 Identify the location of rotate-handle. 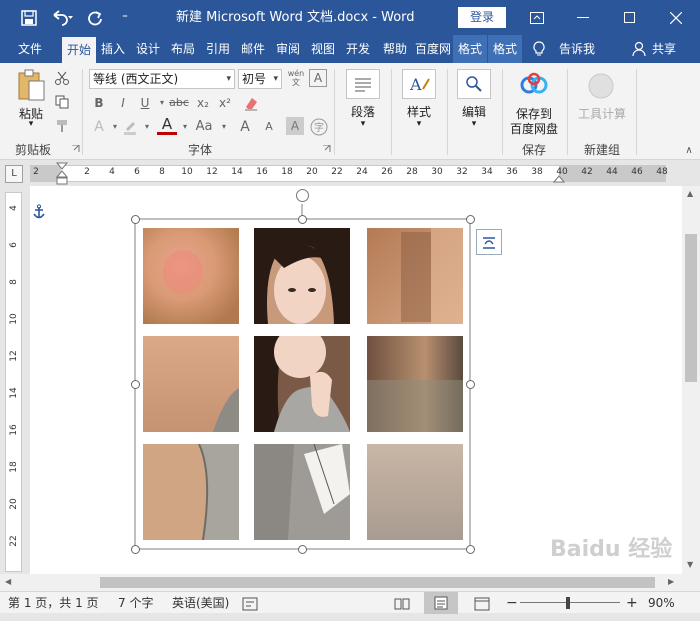
(302, 195).